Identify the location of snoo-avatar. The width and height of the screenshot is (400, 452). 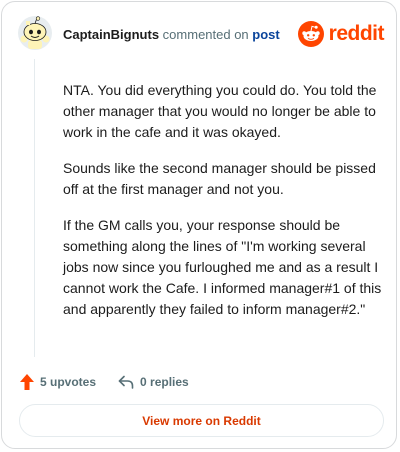
(35, 33).